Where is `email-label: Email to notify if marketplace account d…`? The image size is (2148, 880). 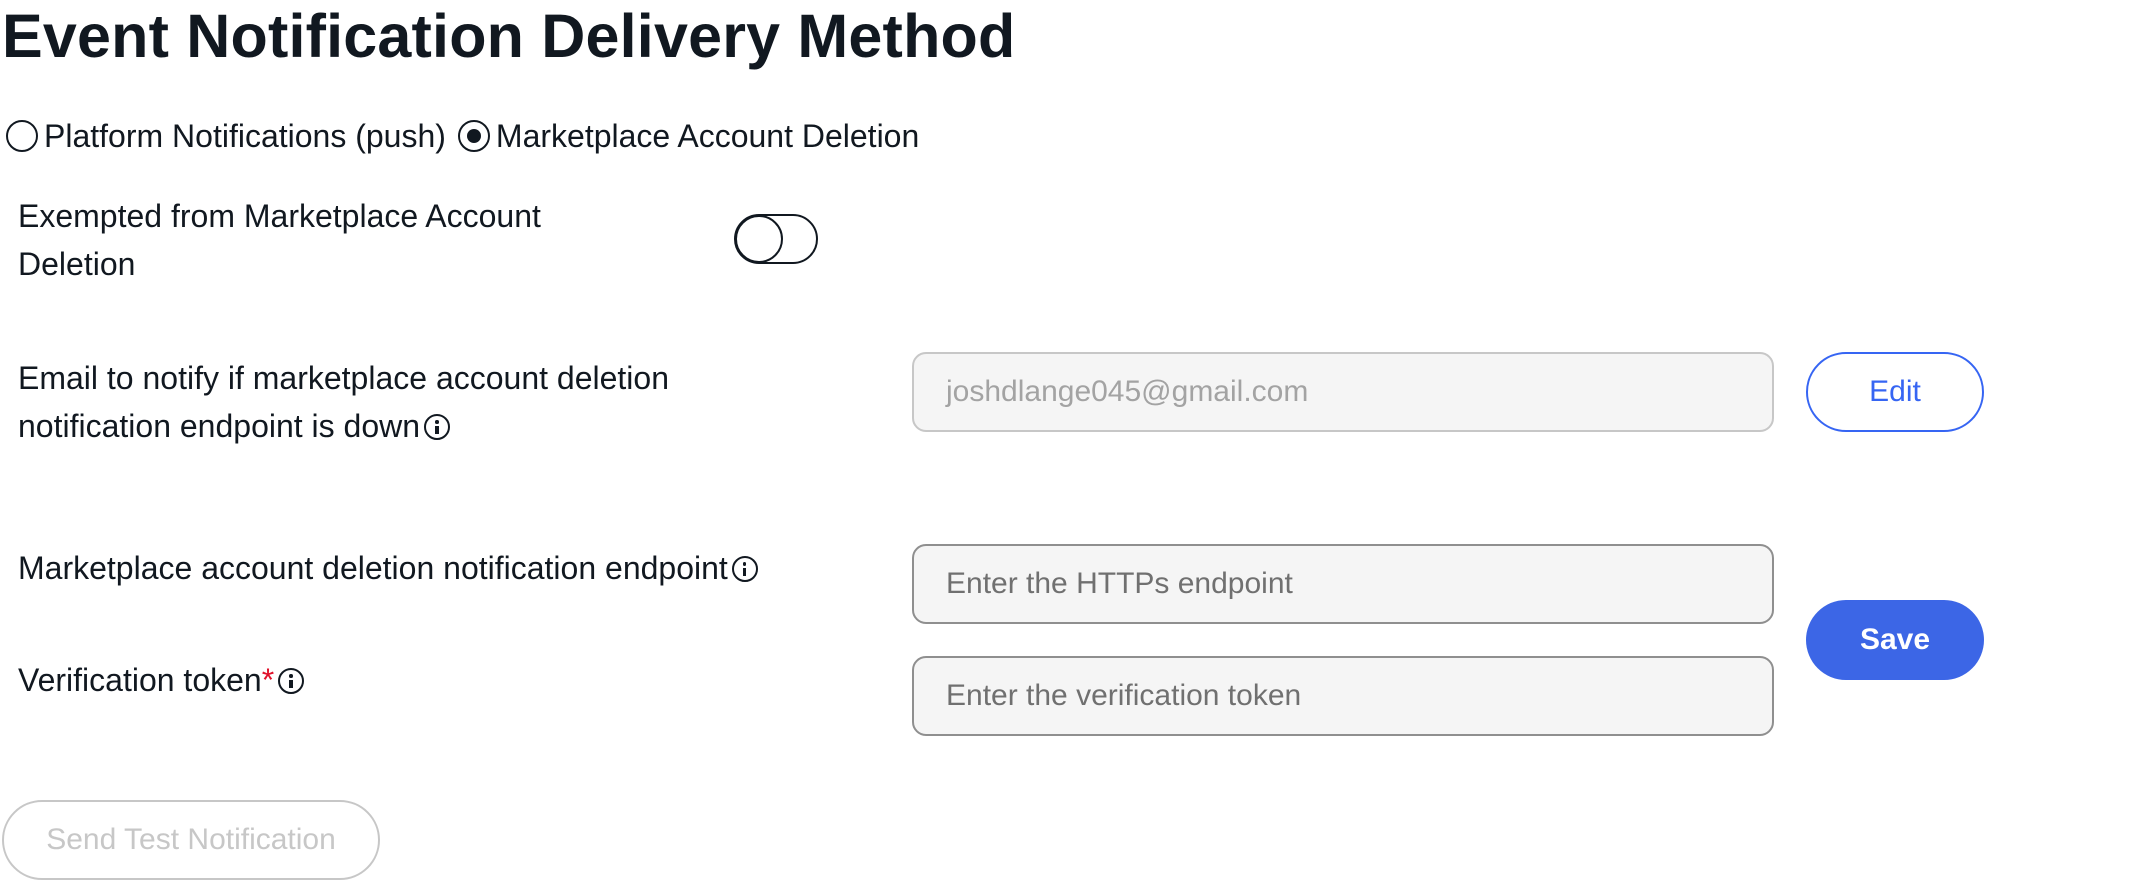
email-label: Email to notify if marketplace account d… is located at coordinates (343, 402).